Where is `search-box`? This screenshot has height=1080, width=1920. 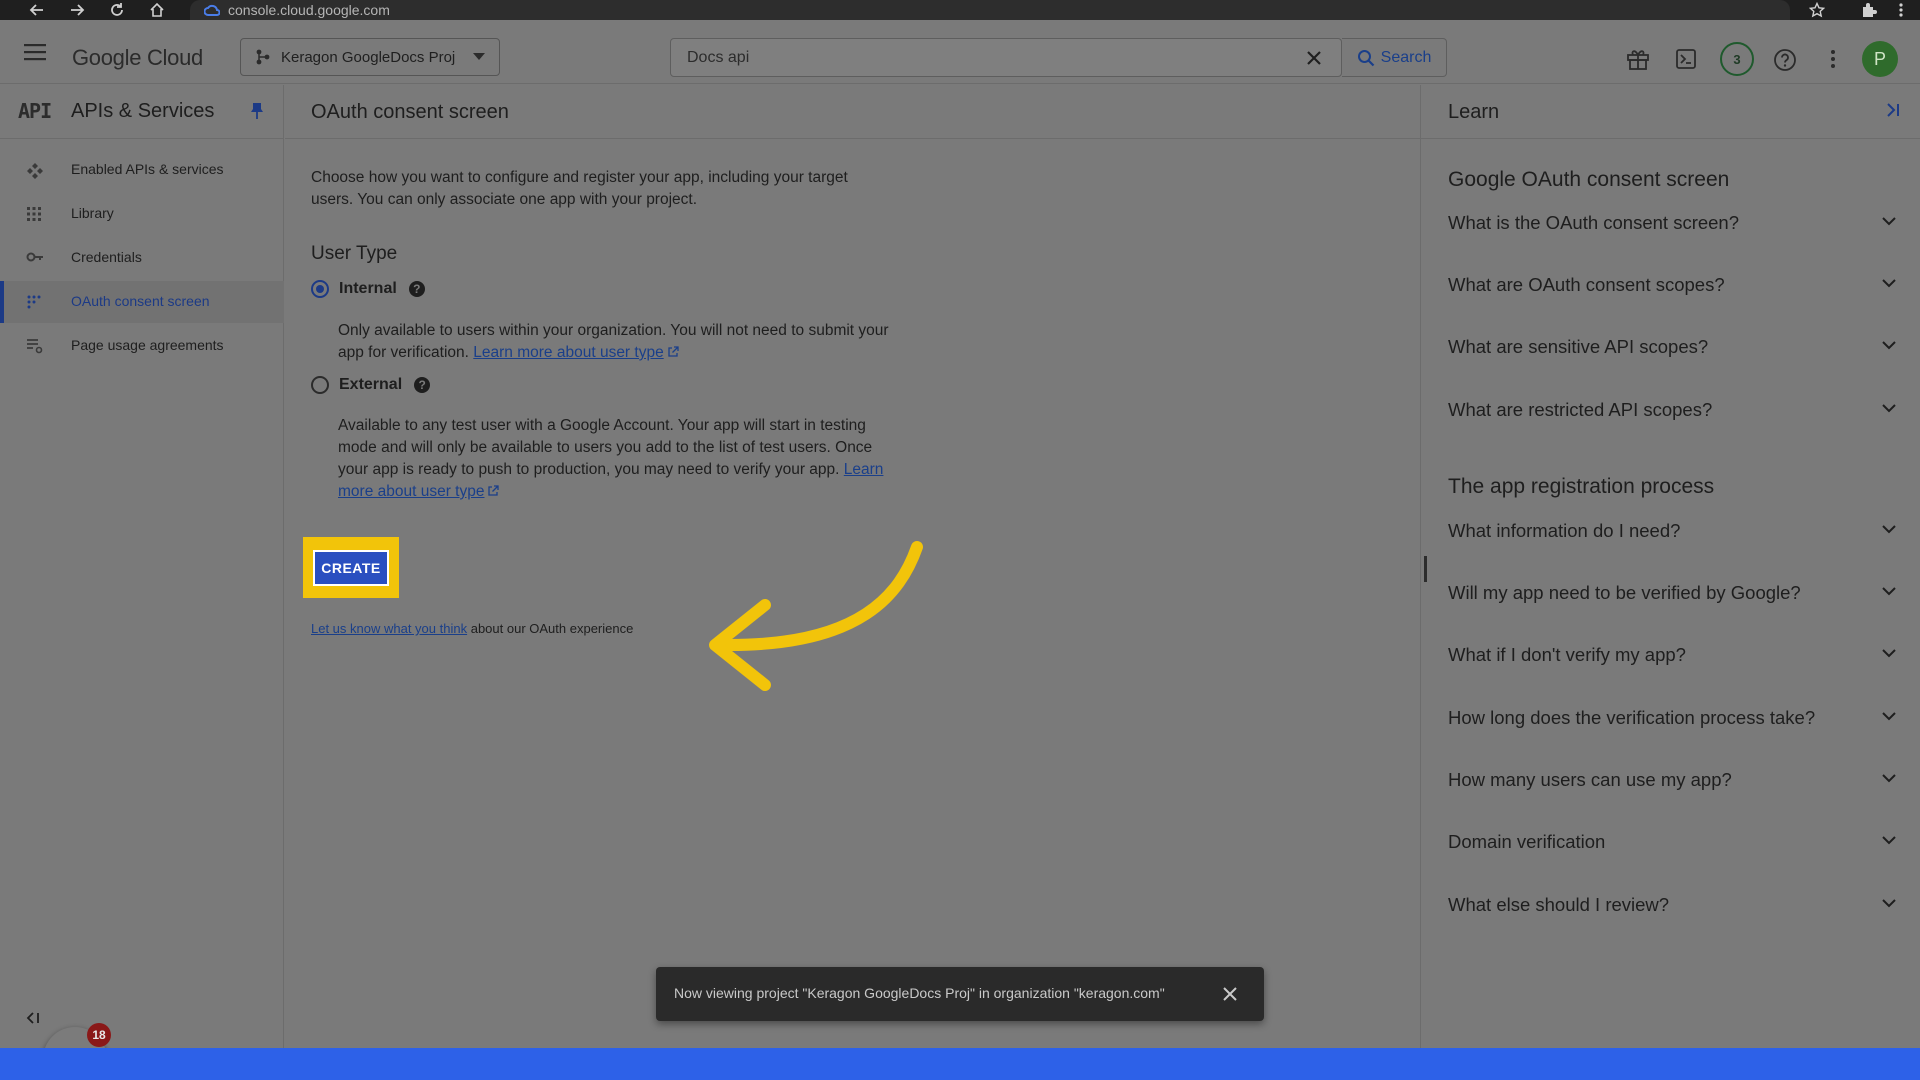
search-box is located at coordinates (1006, 57).